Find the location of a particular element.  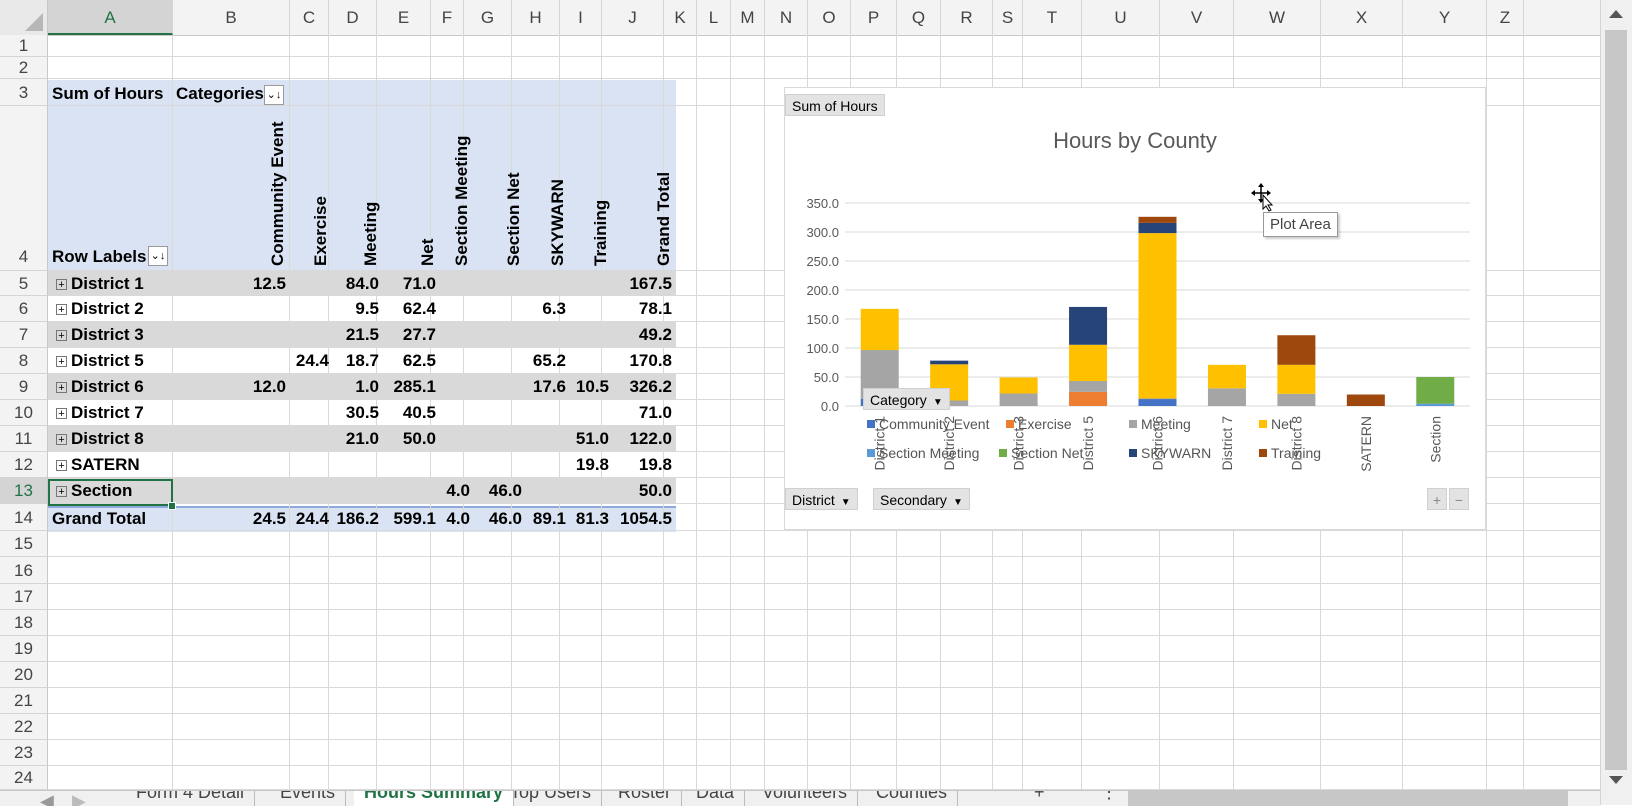

column-header-b: B is located at coordinates (231, 17).